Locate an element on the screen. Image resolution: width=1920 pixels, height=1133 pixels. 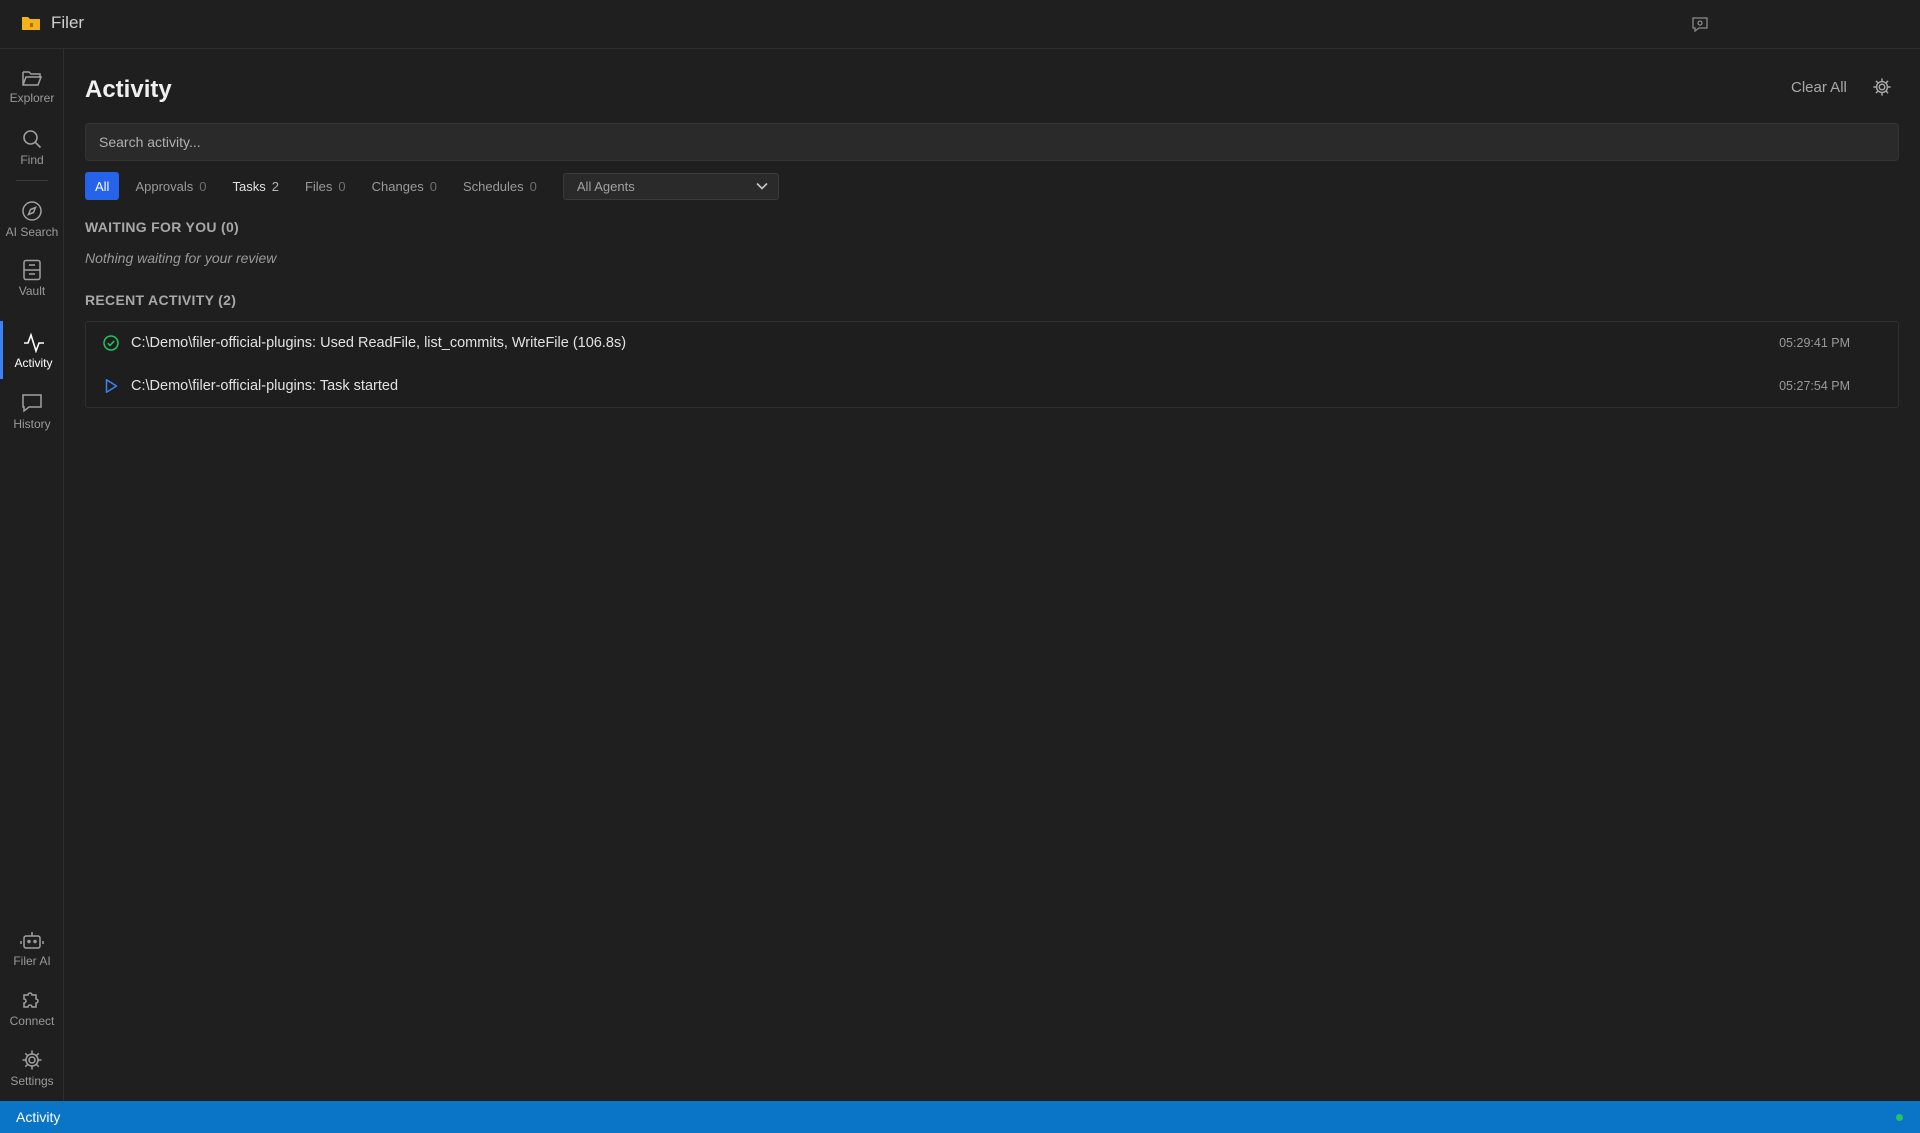
sidebar-item-settings: Settings is located at coordinates (32, 1068).